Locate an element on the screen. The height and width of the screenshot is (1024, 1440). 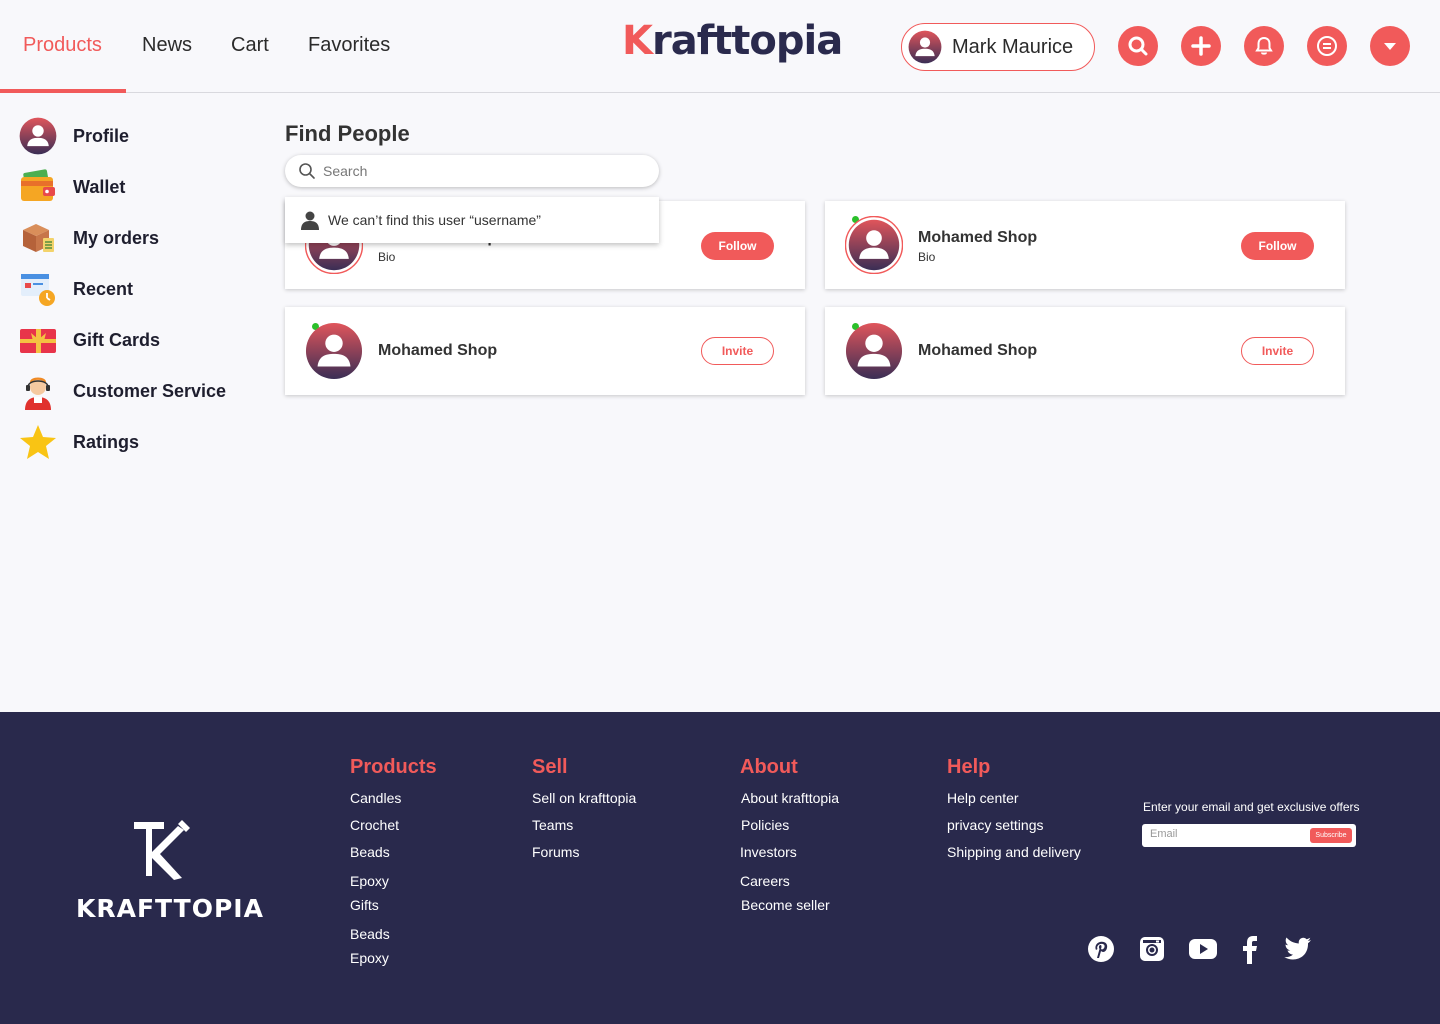
add-button is located at coordinates (1201, 46).